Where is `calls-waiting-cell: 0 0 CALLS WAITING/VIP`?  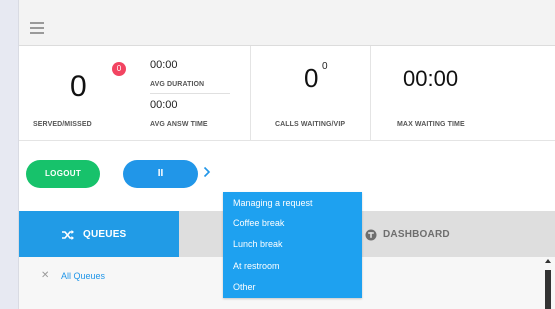 calls-waiting-cell: 0 0 CALLS WAITING/VIP is located at coordinates (311, 93).